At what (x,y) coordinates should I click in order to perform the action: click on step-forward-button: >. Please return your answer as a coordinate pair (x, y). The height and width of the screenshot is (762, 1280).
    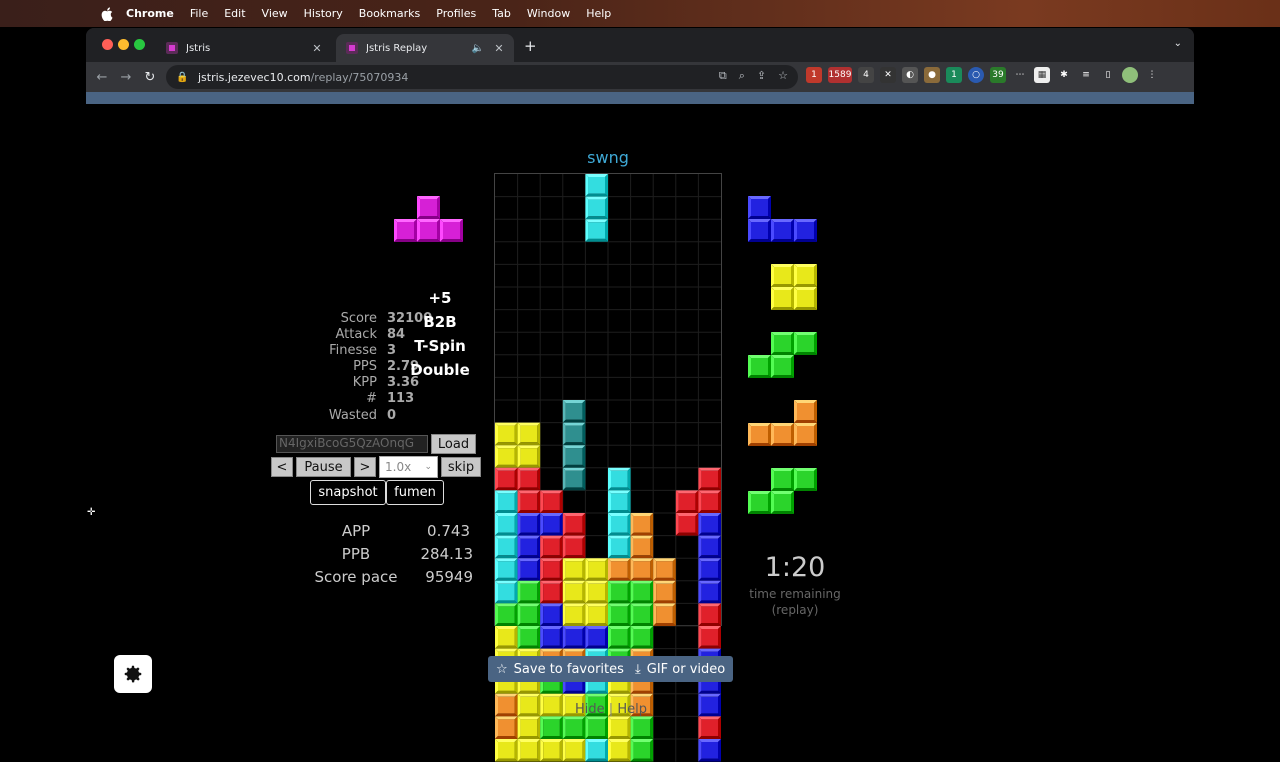
    Looking at the image, I should click on (365, 467).